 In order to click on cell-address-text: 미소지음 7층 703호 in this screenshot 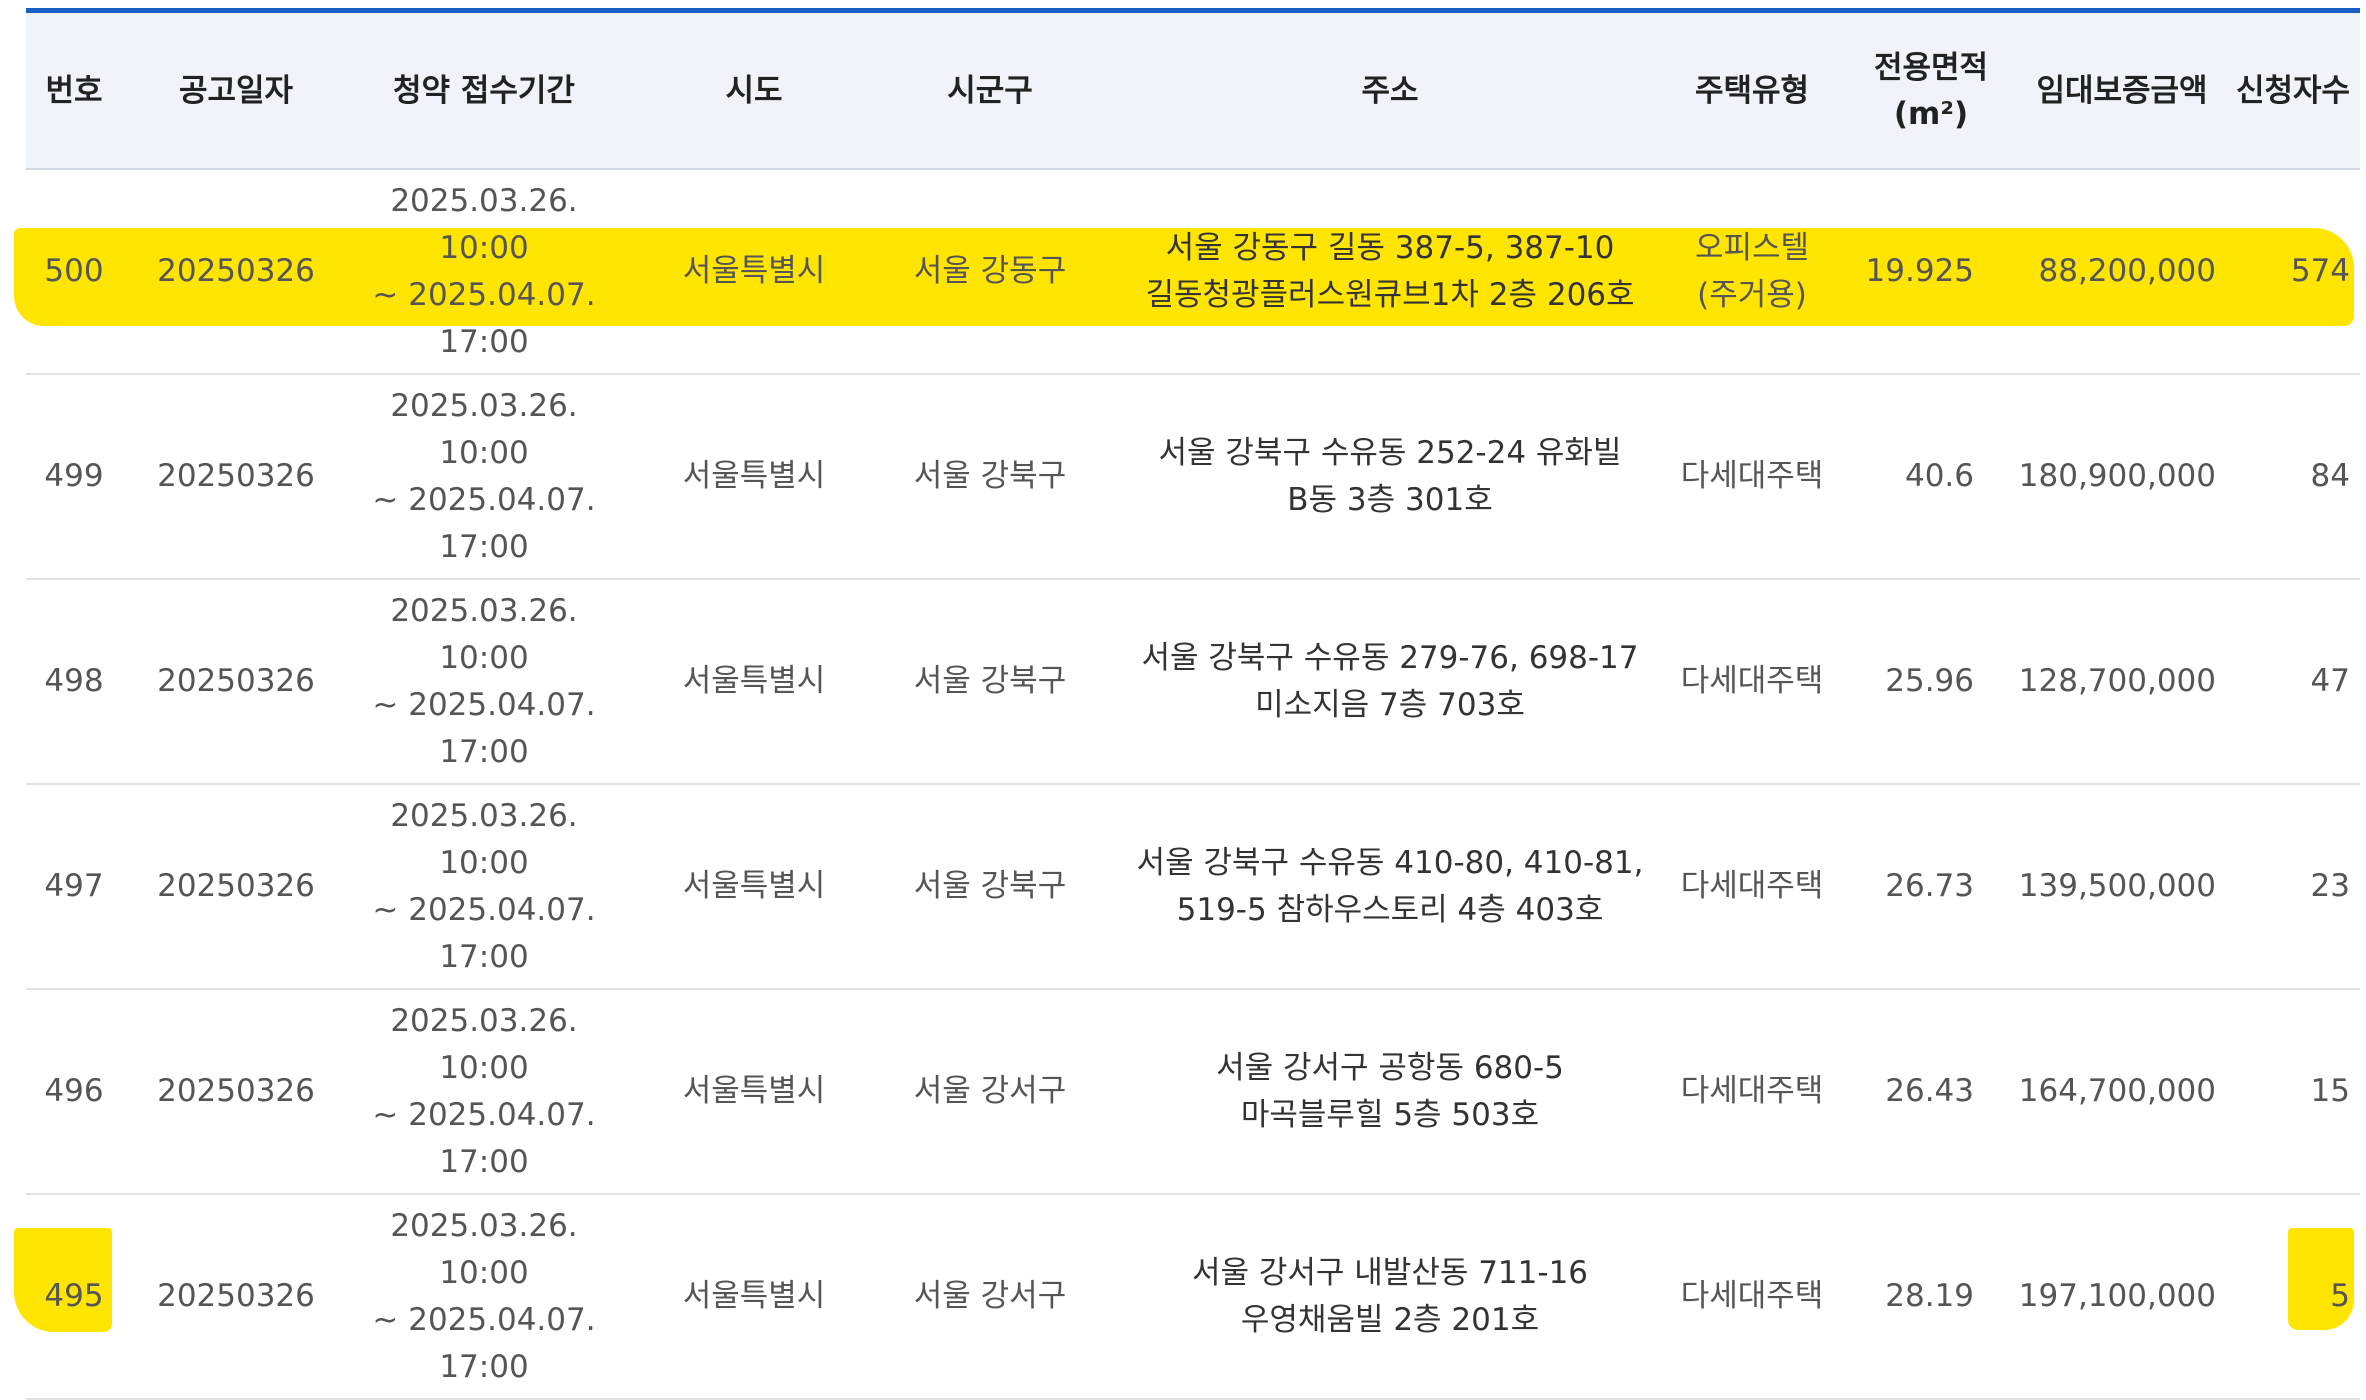, I will do `click(1390, 704)`.